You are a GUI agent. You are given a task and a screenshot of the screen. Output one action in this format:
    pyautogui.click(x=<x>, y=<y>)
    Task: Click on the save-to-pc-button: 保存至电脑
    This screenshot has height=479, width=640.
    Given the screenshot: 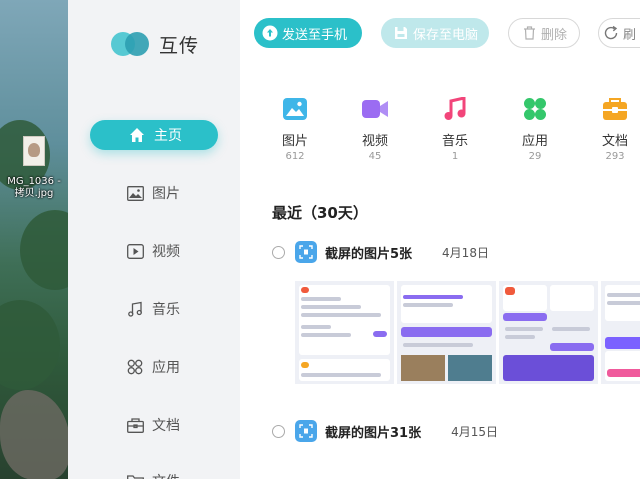 What is the action you would take?
    pyautogui.click(x=435, y=33)
    